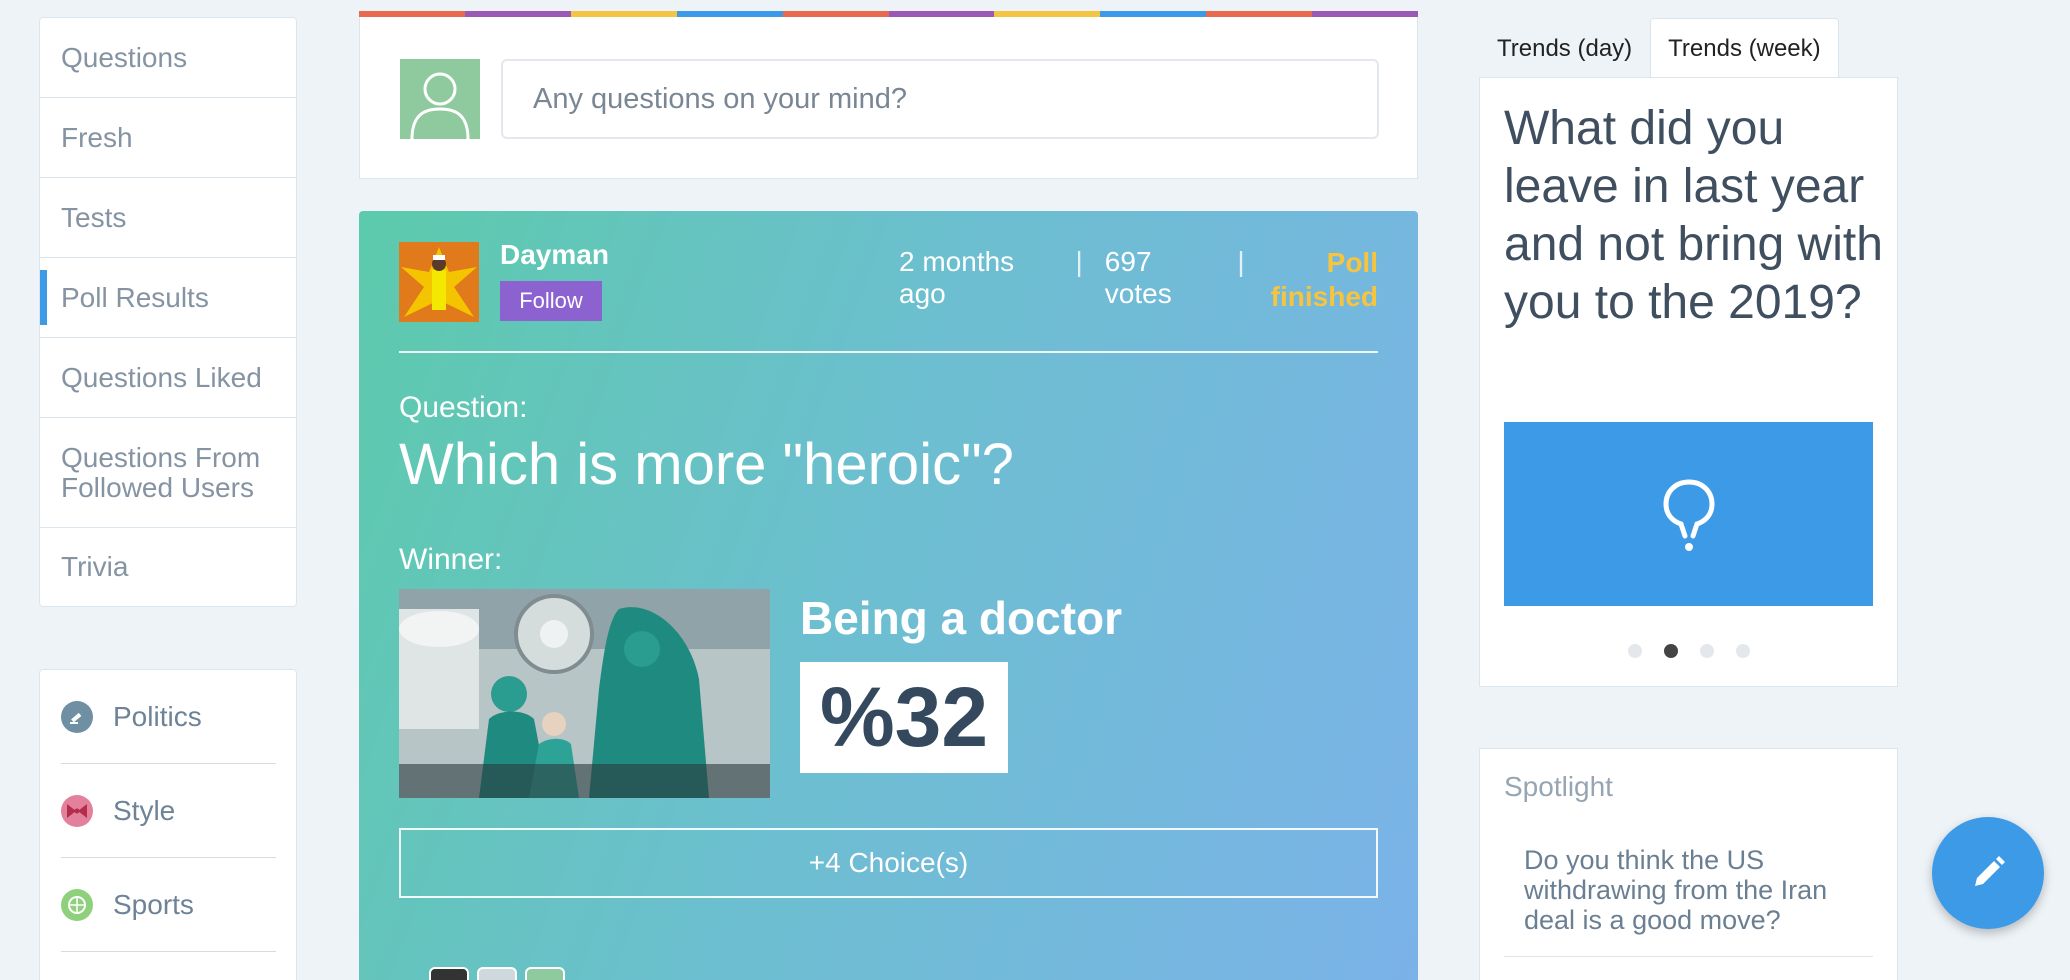 The width and height of the screenshot is (2070, 980). What do you see at coordinates (439, 282) in the screenshot?
I see `poll-user-avatar` at bounding box center [439, 282].